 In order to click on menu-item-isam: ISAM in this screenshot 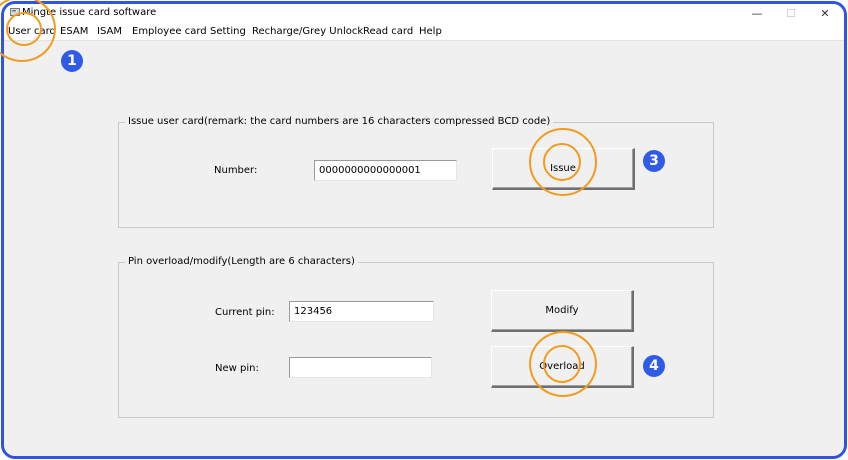, I will do `click(109, 31)`.